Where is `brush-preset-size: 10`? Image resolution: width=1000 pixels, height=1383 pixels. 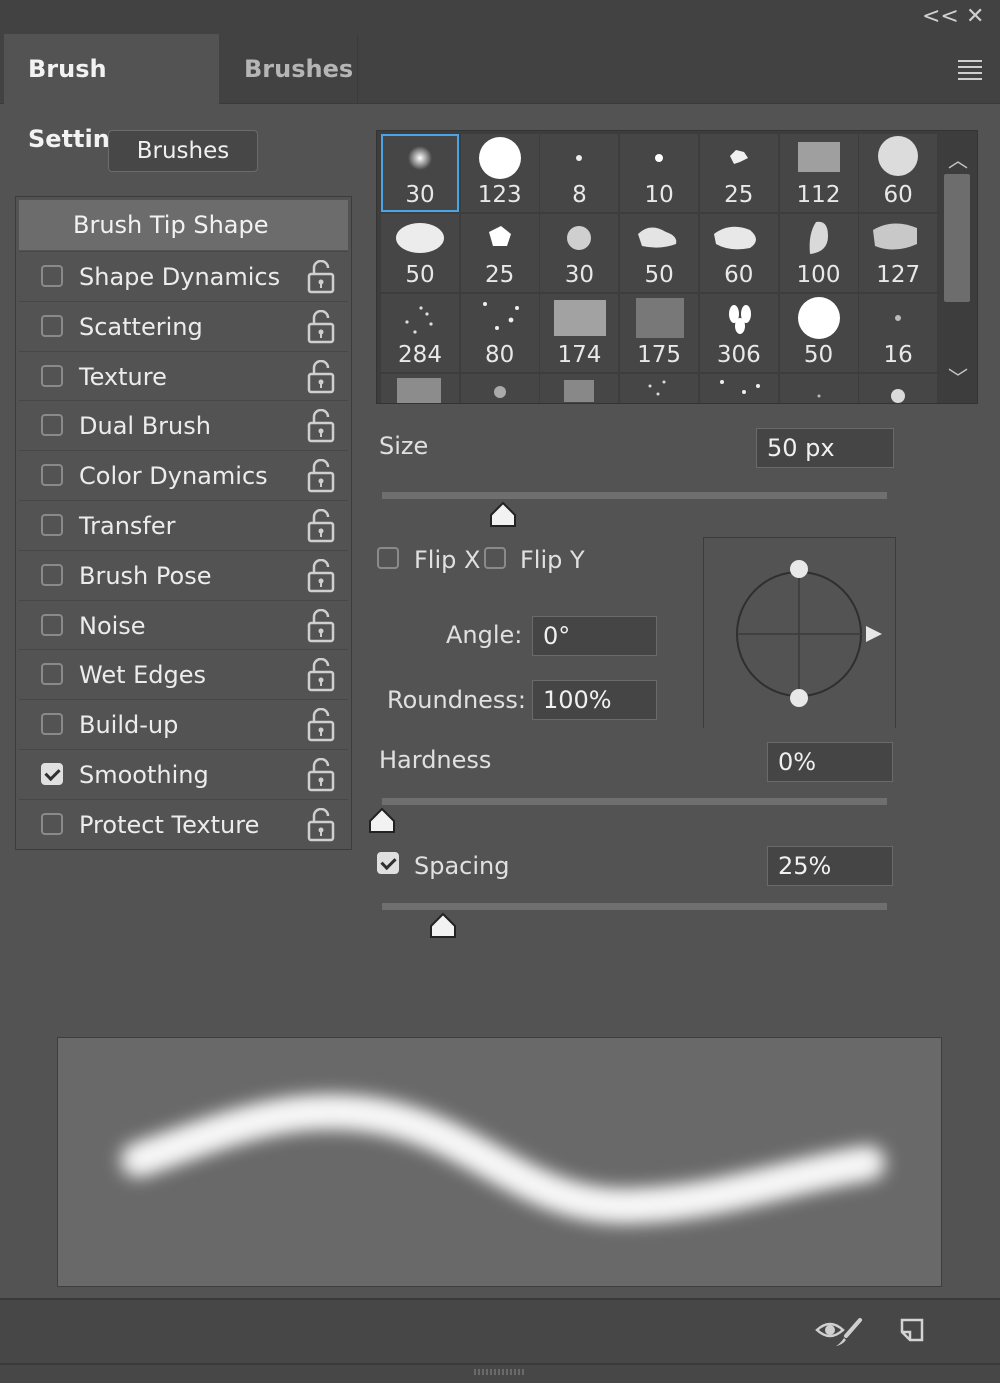
brush-preset-size: 10 is located at coordinates (659, 195).